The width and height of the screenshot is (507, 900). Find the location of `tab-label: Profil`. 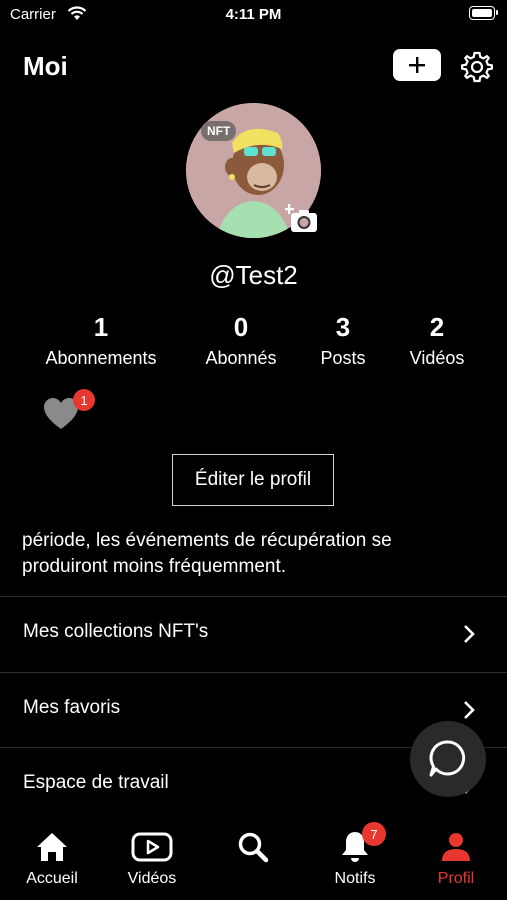

tab-label: Profil is located at coordinates (456, 878).